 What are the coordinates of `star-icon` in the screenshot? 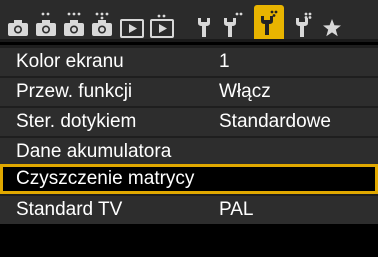 It's located at (332, 28).